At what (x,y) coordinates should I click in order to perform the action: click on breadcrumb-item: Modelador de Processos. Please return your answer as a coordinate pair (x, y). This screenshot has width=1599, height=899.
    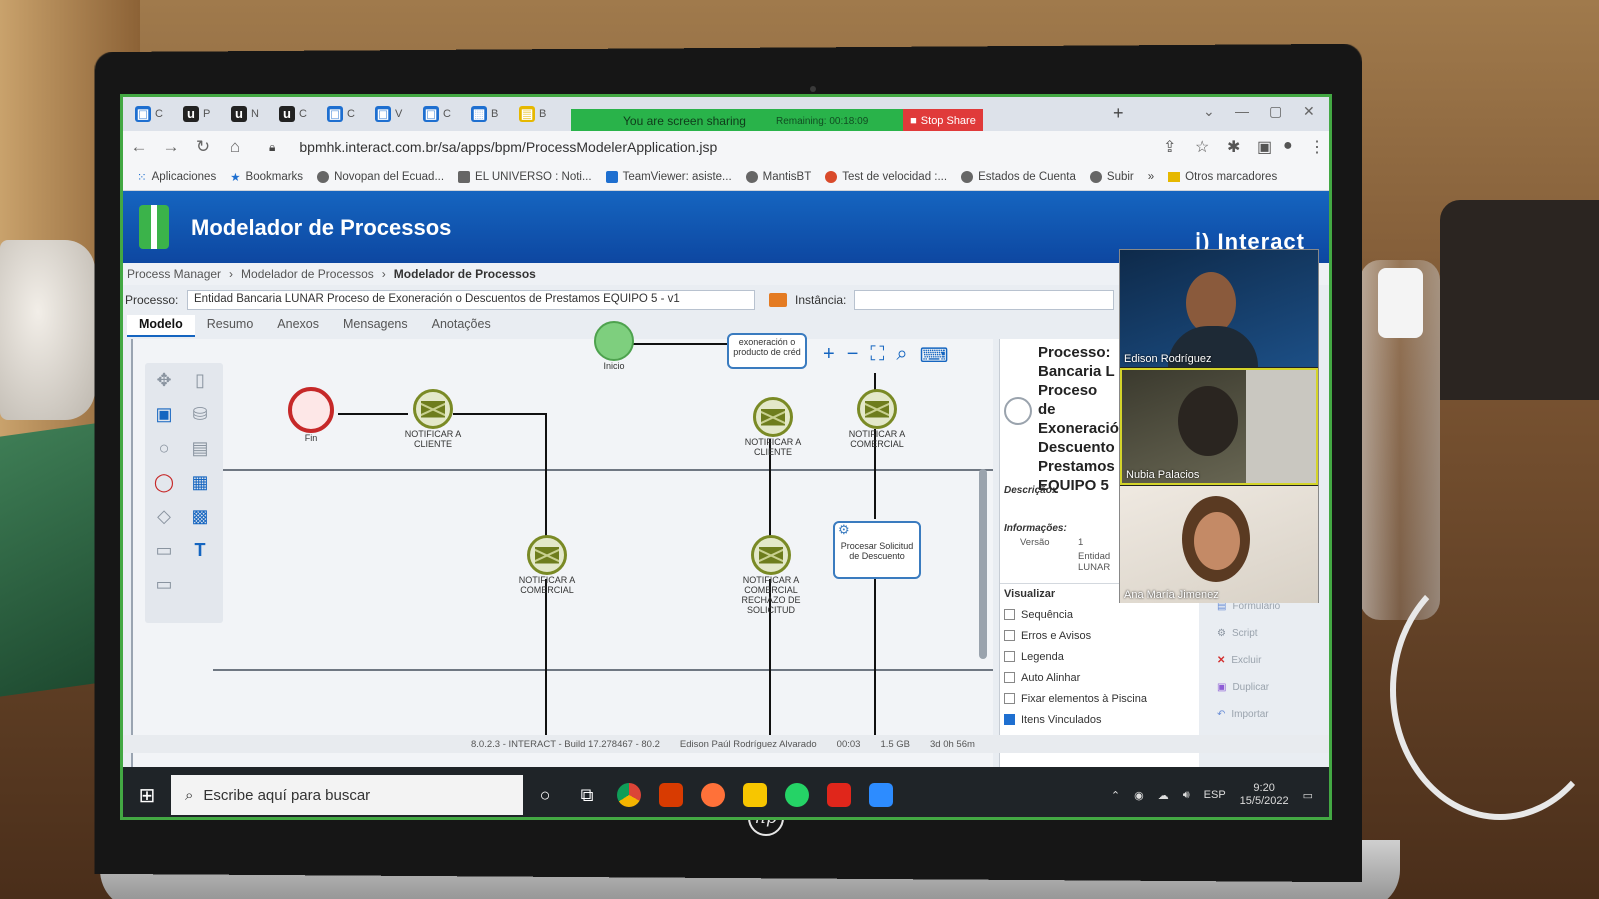
    Looking at the image, I should click on (307, 274).